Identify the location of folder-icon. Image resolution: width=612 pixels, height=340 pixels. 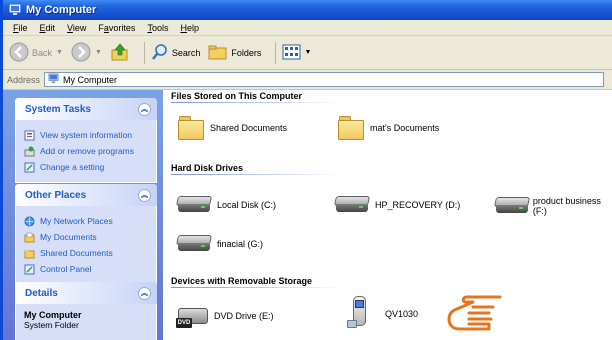
(351, 128).